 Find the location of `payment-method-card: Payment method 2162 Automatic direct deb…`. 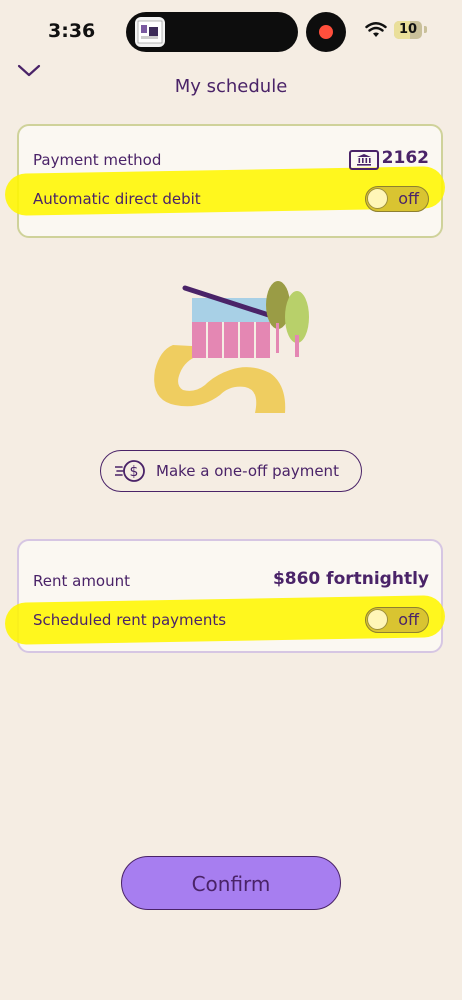

payment-method-card: Payment method 2162 Automatic direct deb… is located at coordinates (225, 181).